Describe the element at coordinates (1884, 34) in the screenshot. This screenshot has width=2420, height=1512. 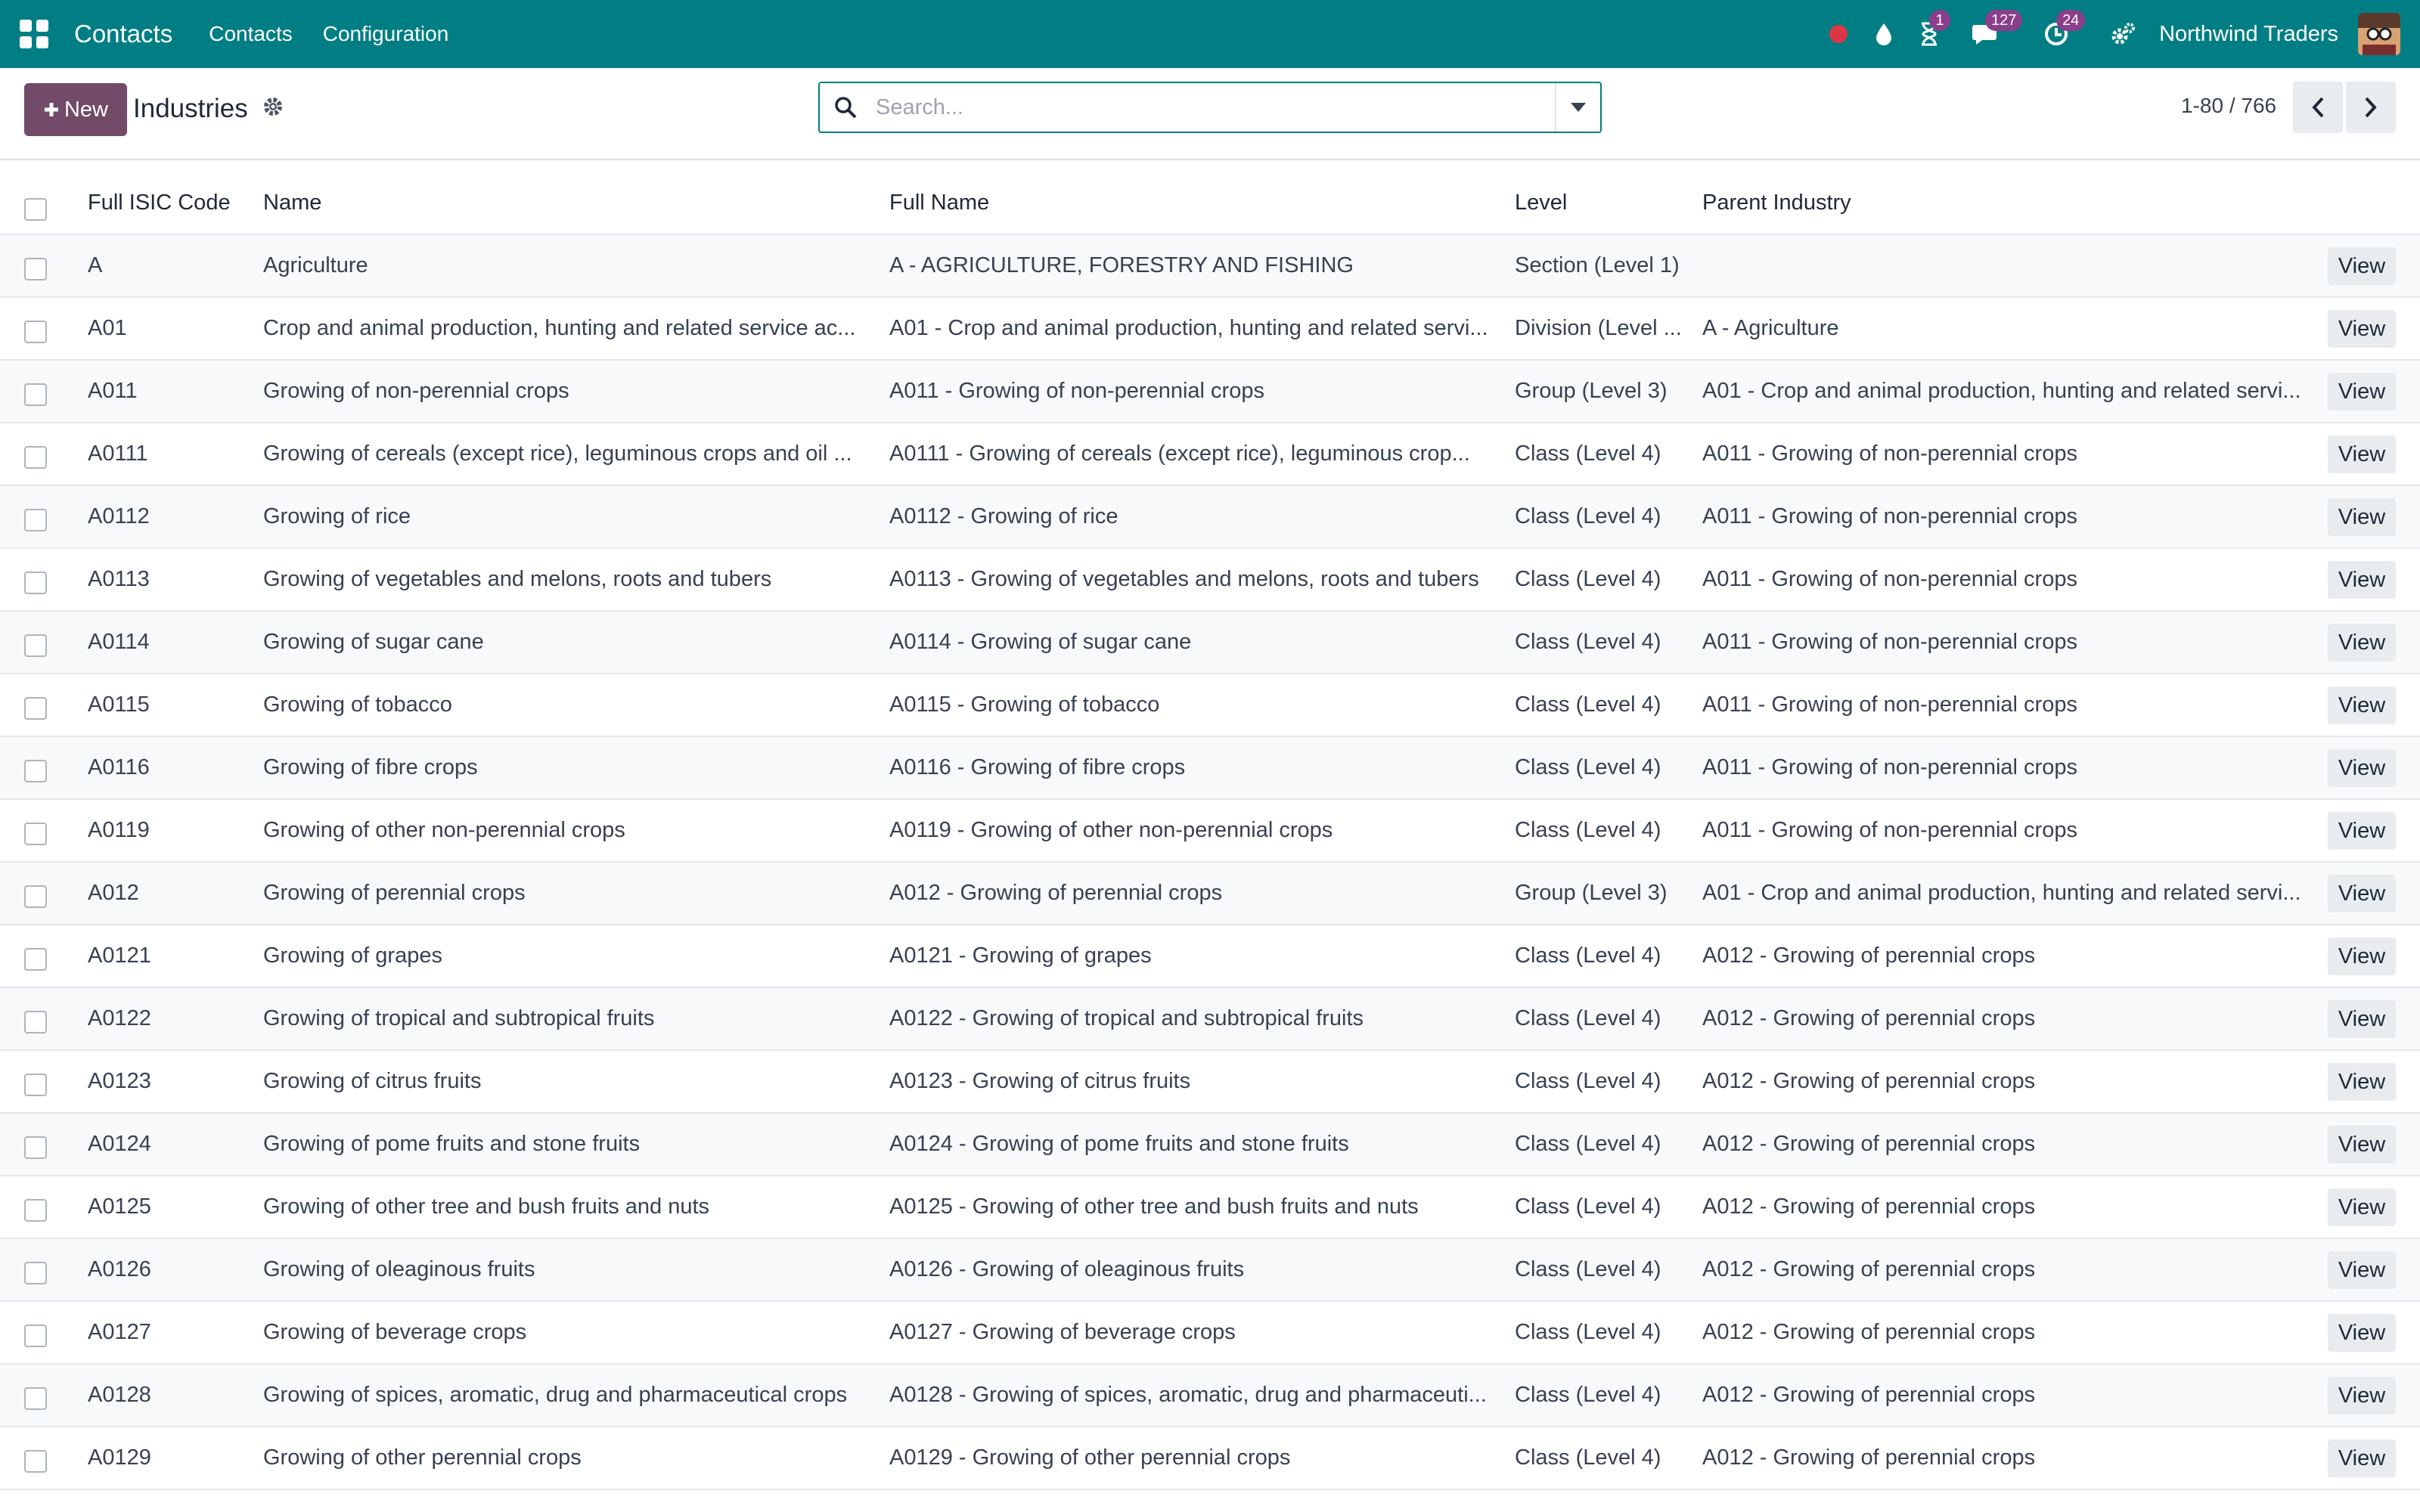
I see `drop-icon` at that location.